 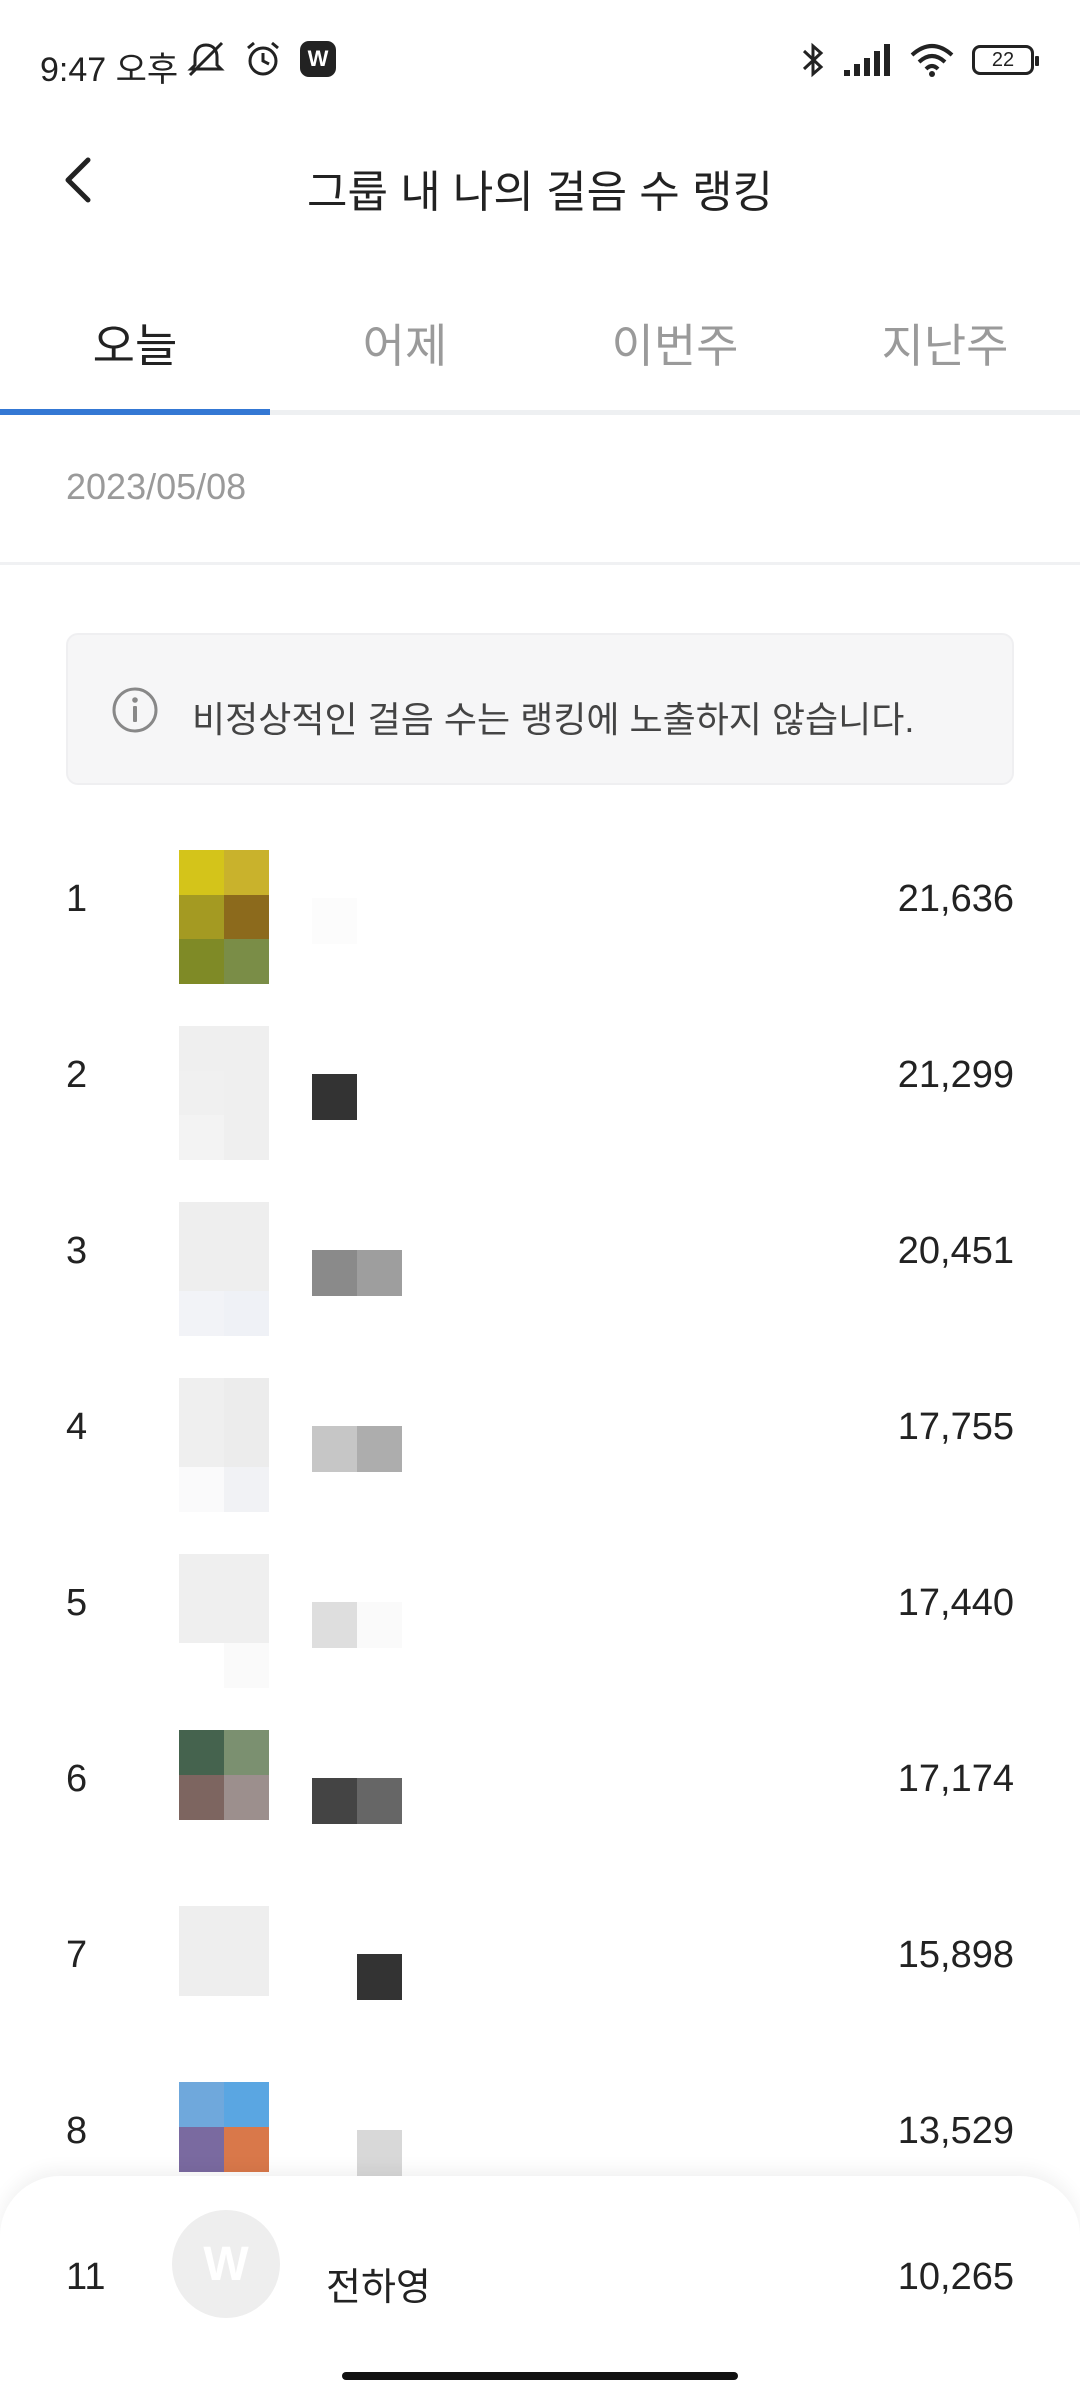 What do you see at coordinates (540, 1600) in the screenshot?
I see `ranking-row: 5 17,440` at bounding box center [540, 1600].